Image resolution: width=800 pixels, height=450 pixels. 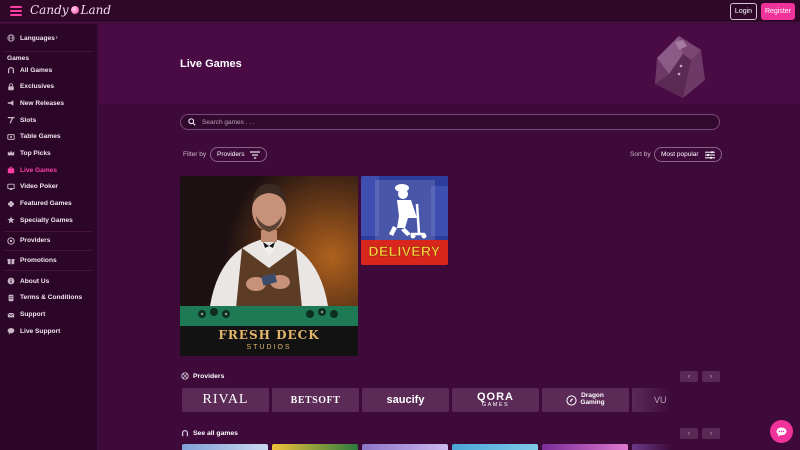 I want to click on provider-subname: GAMES, so click(x=495, y=404).